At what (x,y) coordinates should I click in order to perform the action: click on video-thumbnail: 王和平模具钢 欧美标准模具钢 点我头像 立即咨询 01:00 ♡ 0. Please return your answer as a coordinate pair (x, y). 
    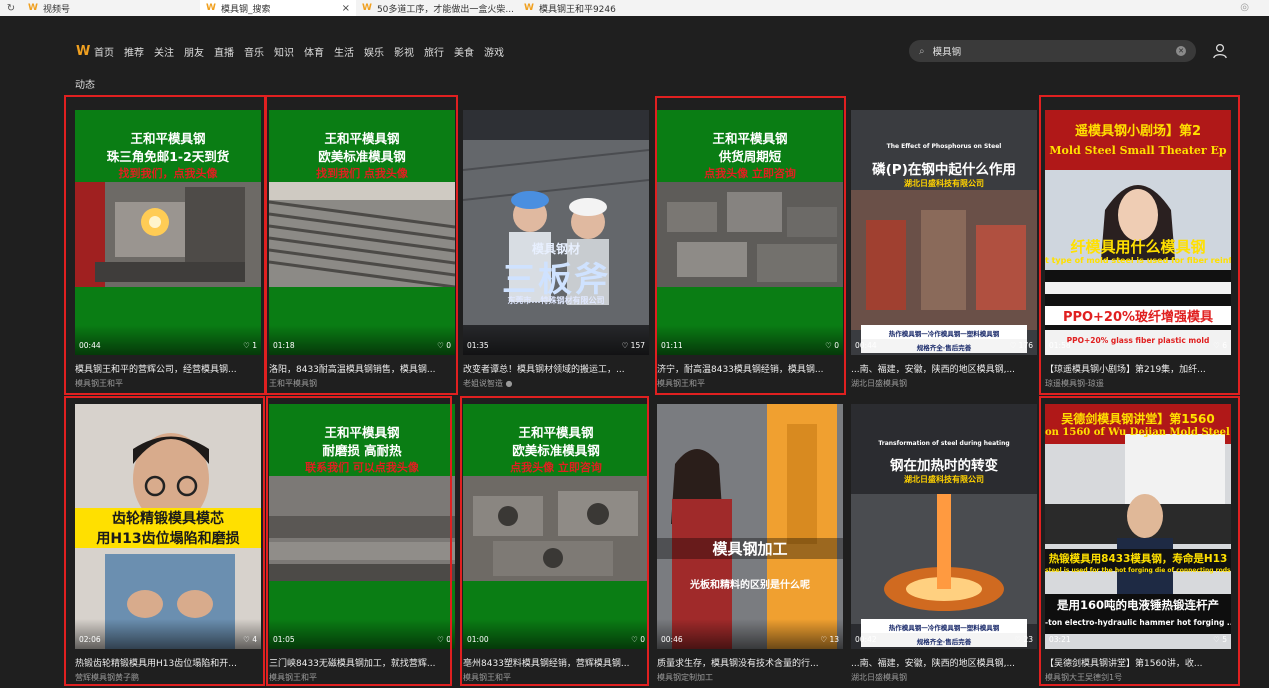
    Looking at the image, I should click on (556, 526).